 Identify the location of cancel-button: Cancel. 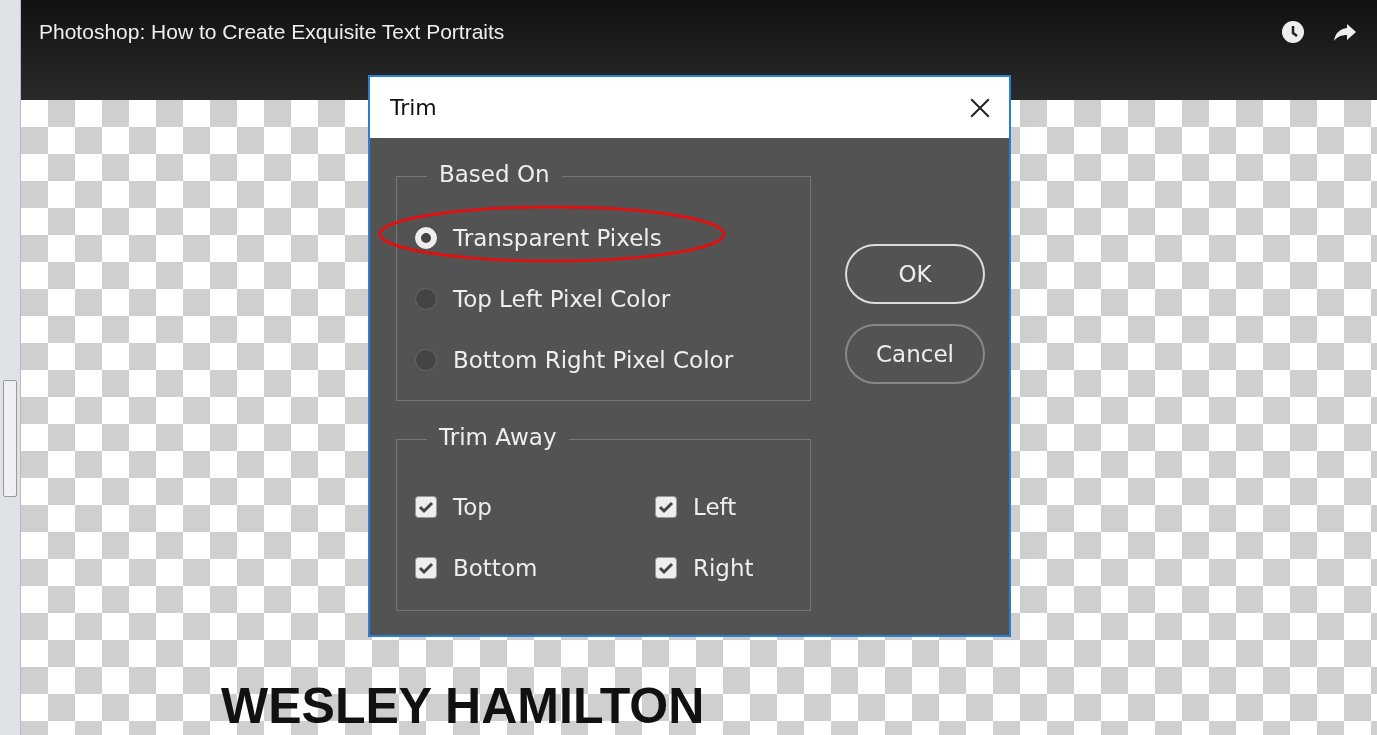
(915, 354).